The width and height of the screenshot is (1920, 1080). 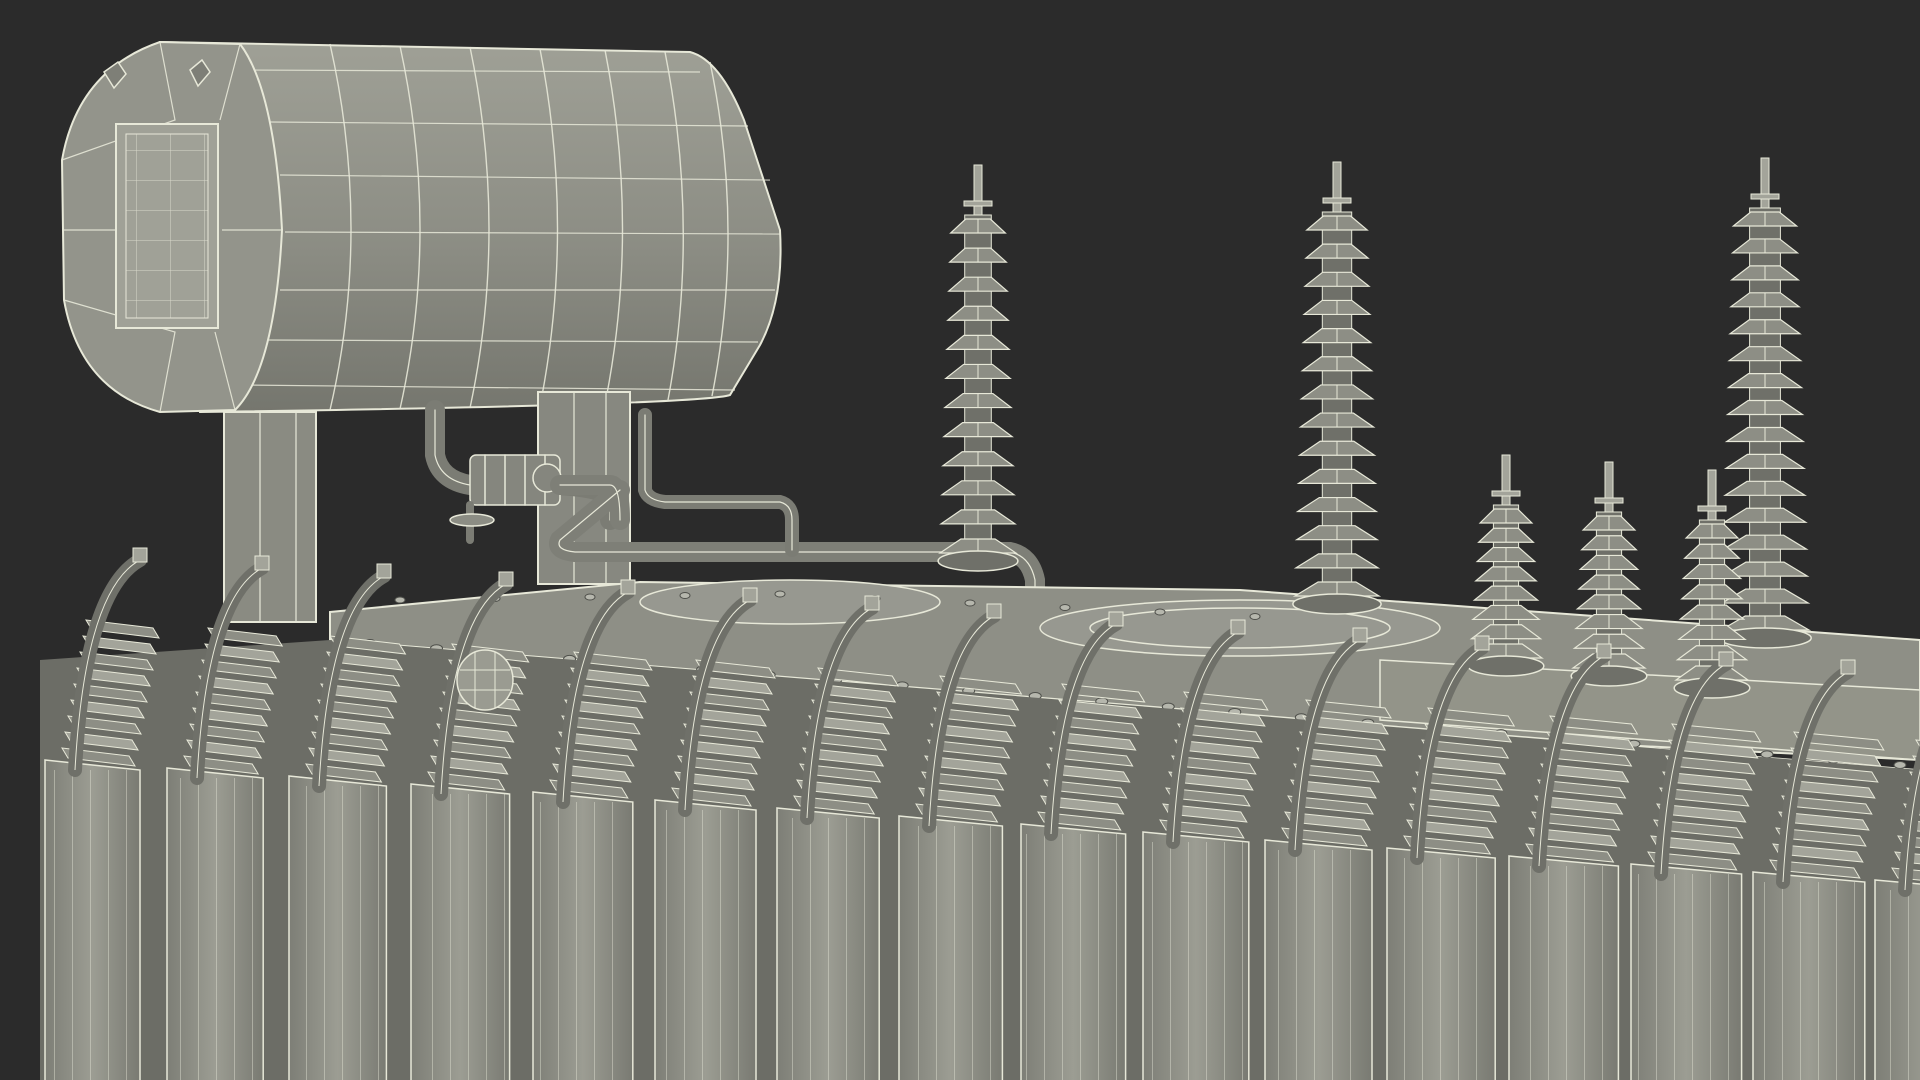 I want to click on lv-bushings, so click(x=1609, y=576).